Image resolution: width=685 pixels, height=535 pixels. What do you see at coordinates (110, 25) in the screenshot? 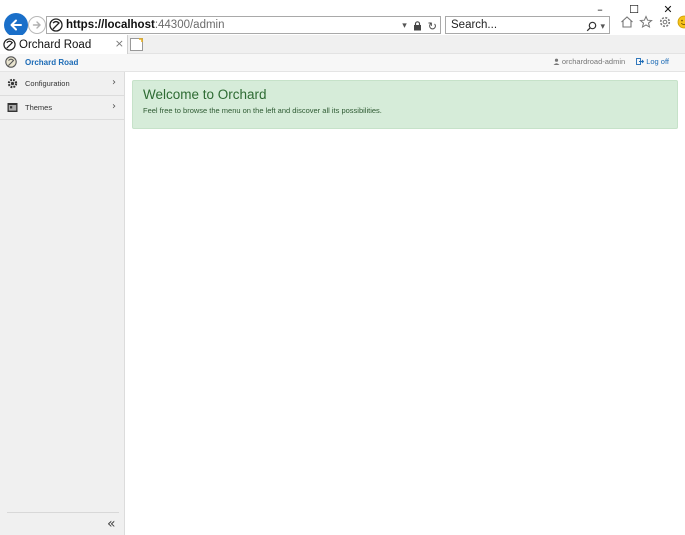
I see `address-host: https://localhost` at bounding box center [110, 25].